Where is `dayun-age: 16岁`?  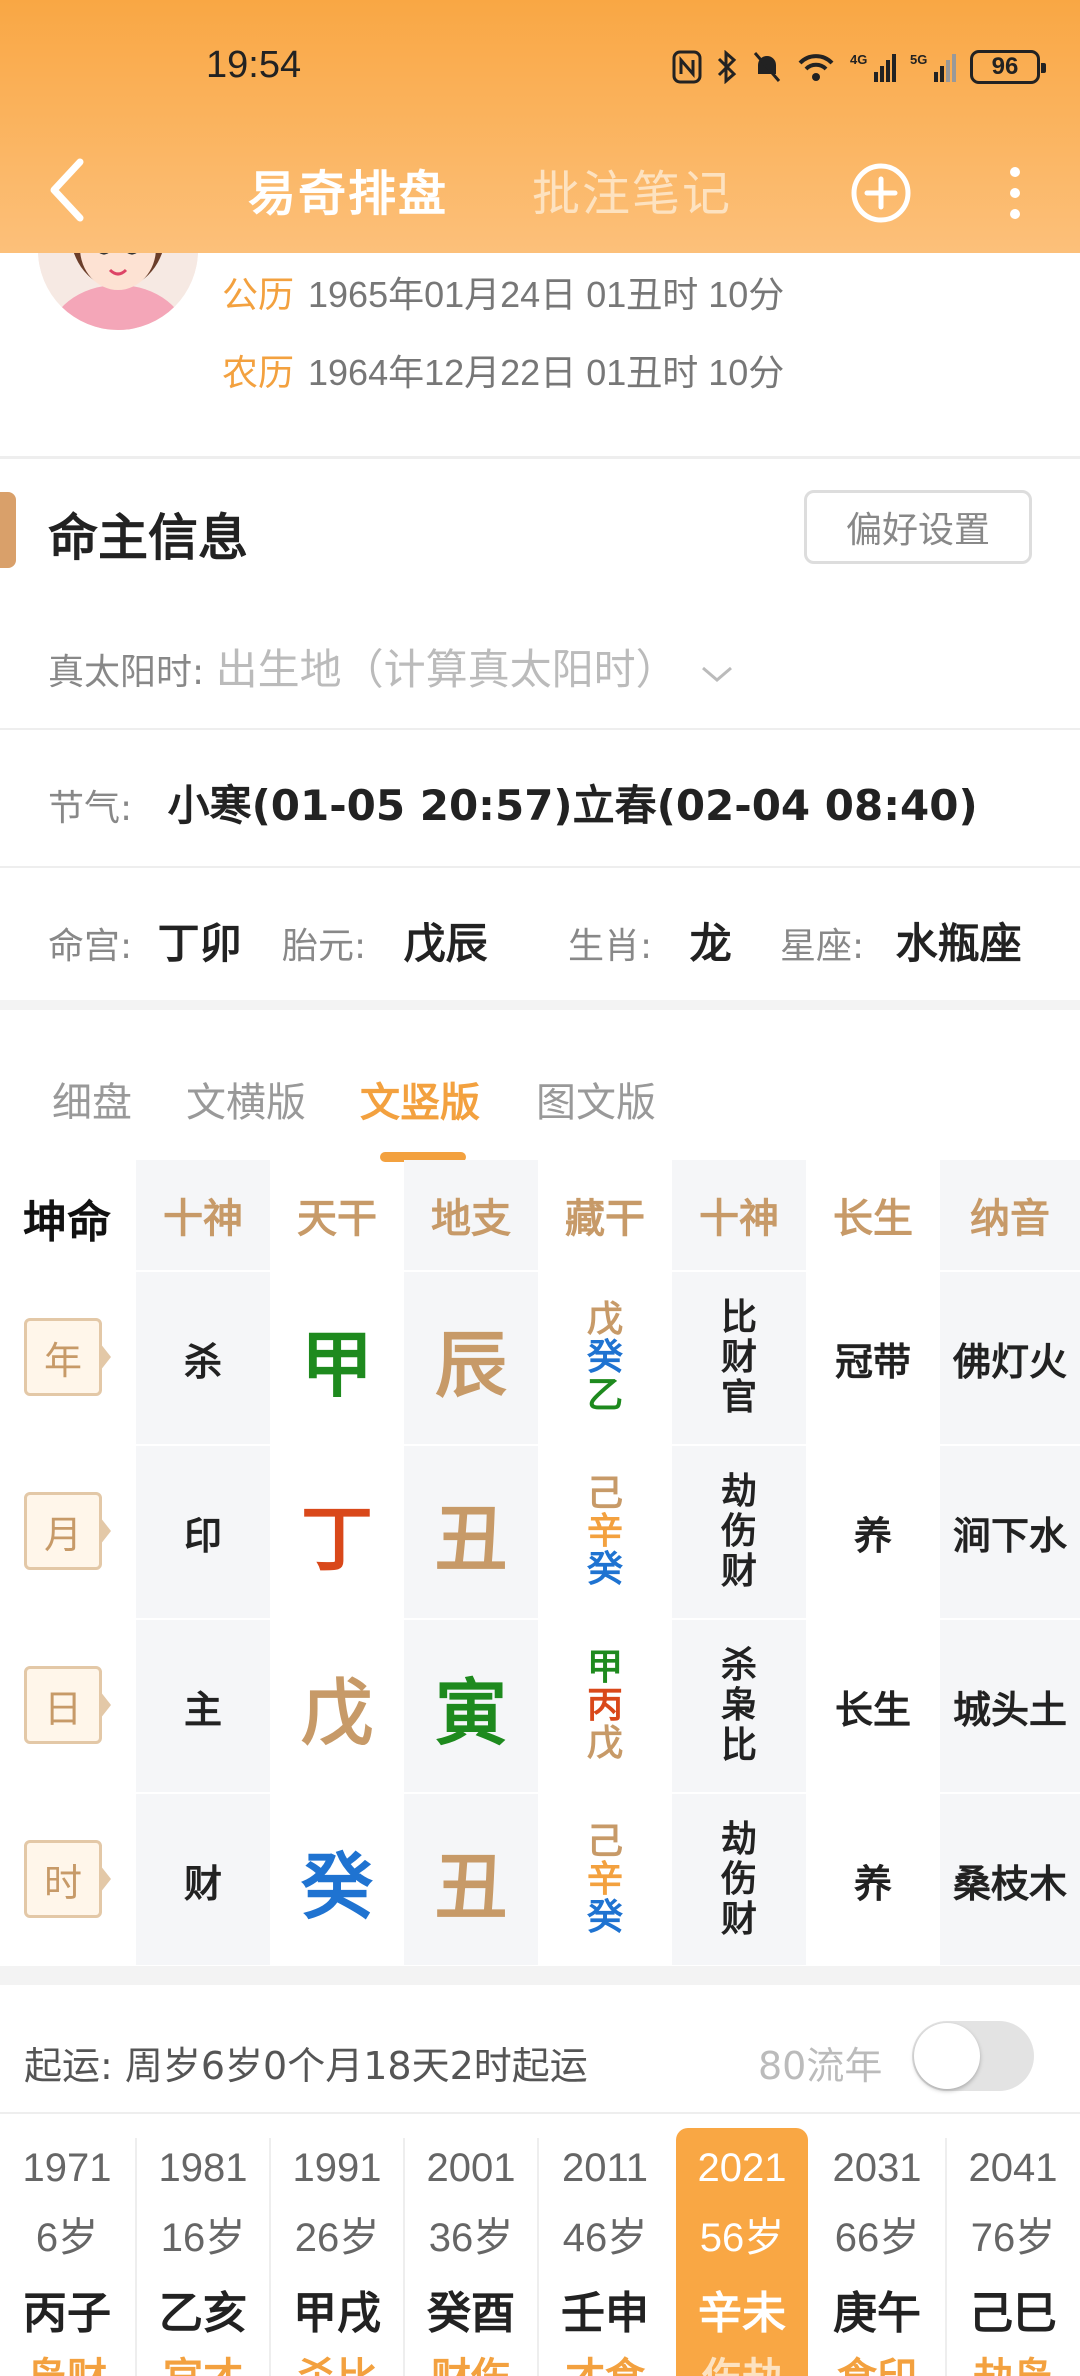
dayun-age: 16岁 is located at coordinates (203, 2238).